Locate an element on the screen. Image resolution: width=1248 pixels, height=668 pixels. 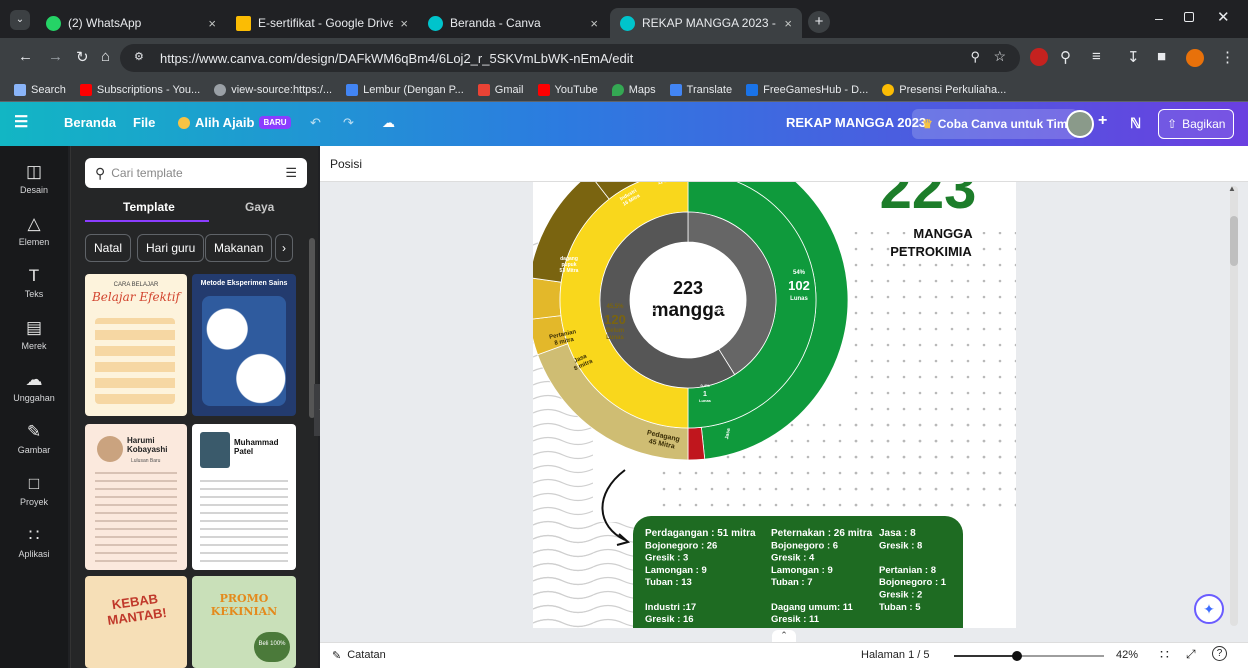
reload-icon: ↻ is located at coordinates (82, 57).